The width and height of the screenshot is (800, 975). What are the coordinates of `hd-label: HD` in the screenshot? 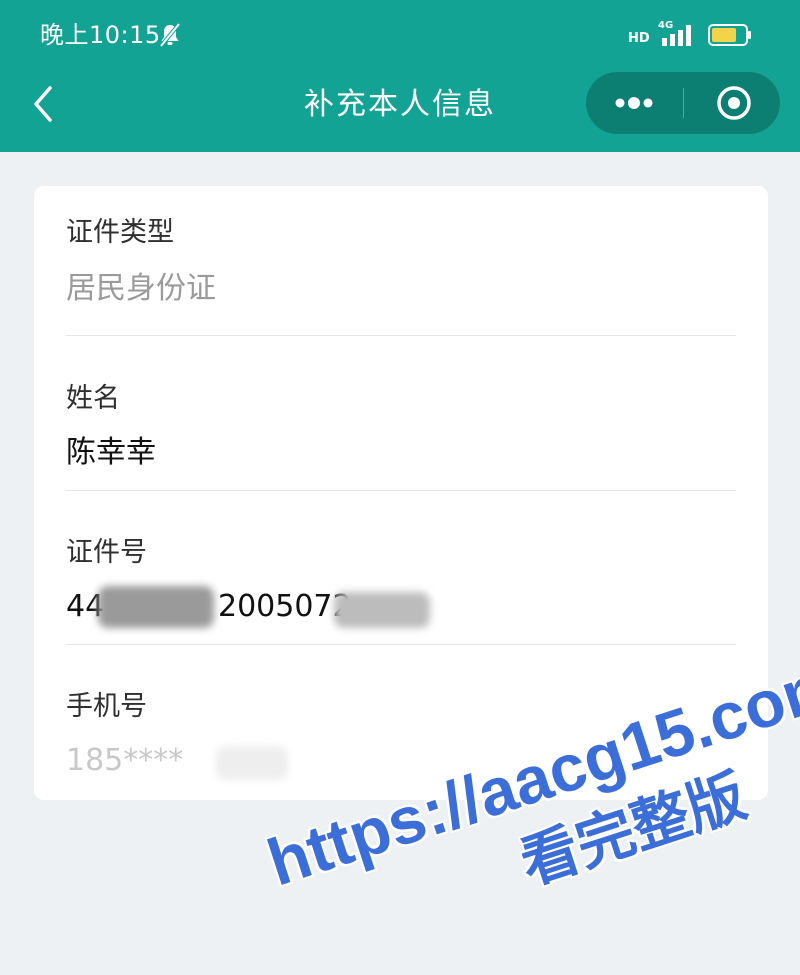 It's located at (639, 38).